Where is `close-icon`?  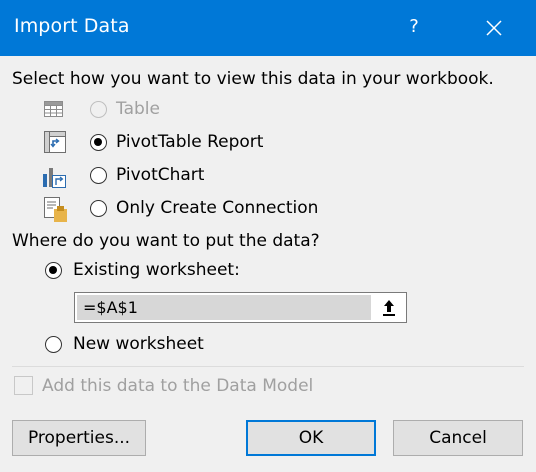 close-icon is located at coordinates (494, 28).